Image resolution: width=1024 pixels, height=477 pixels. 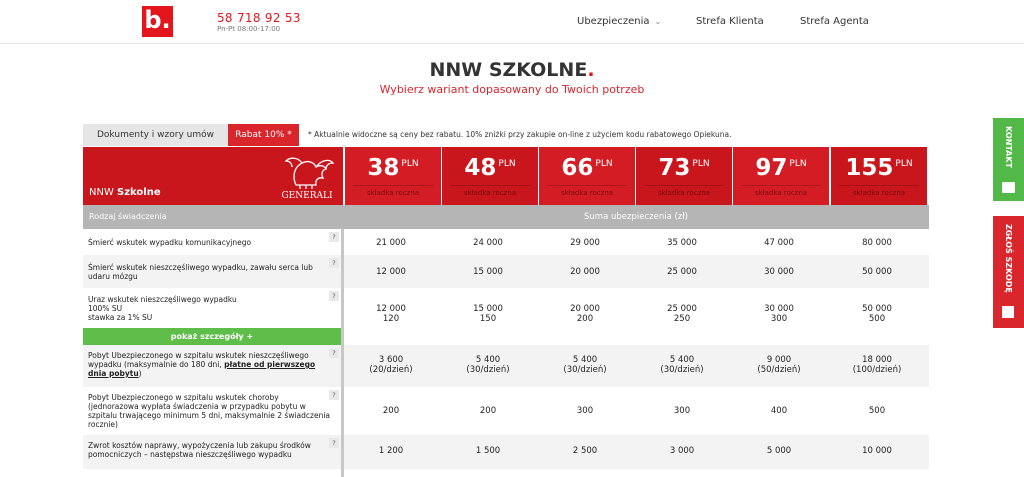 I want to click on insurer-logo-text: GENERALI, so click(x=306, y=196).